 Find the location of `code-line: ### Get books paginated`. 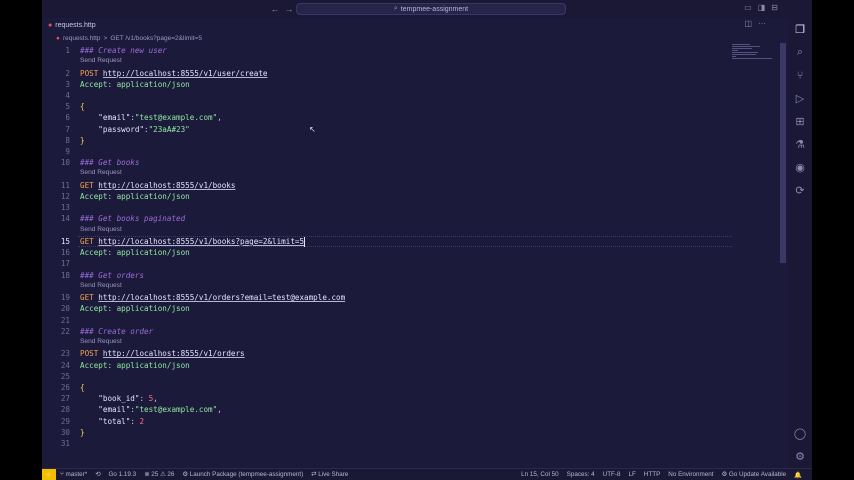

code-line: ### Get books paginated is located at coordinates (132, 218).